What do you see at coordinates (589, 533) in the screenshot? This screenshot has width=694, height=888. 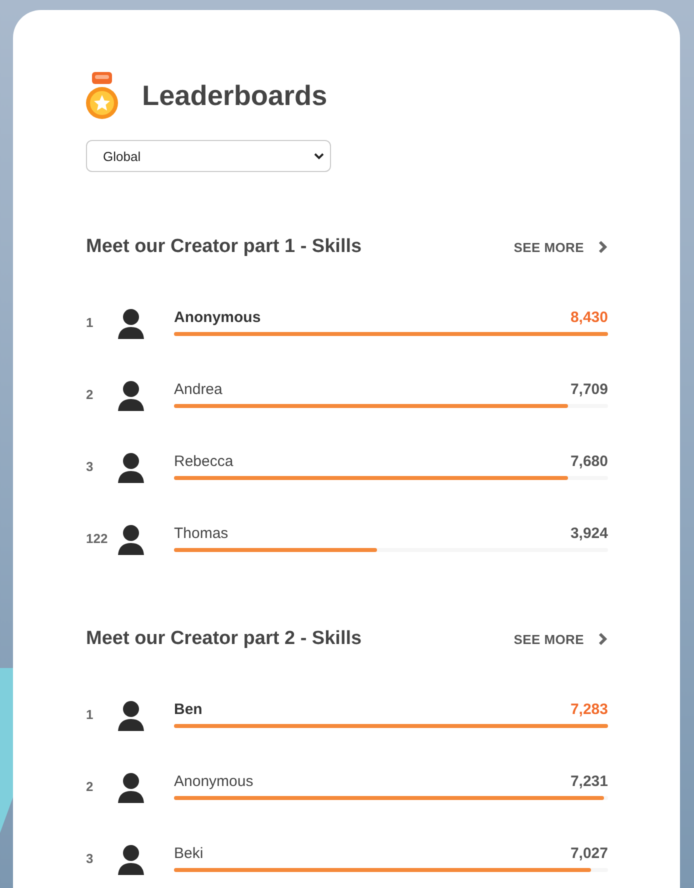 I see `score-value: 3,924` at bounding box center [589, 533].